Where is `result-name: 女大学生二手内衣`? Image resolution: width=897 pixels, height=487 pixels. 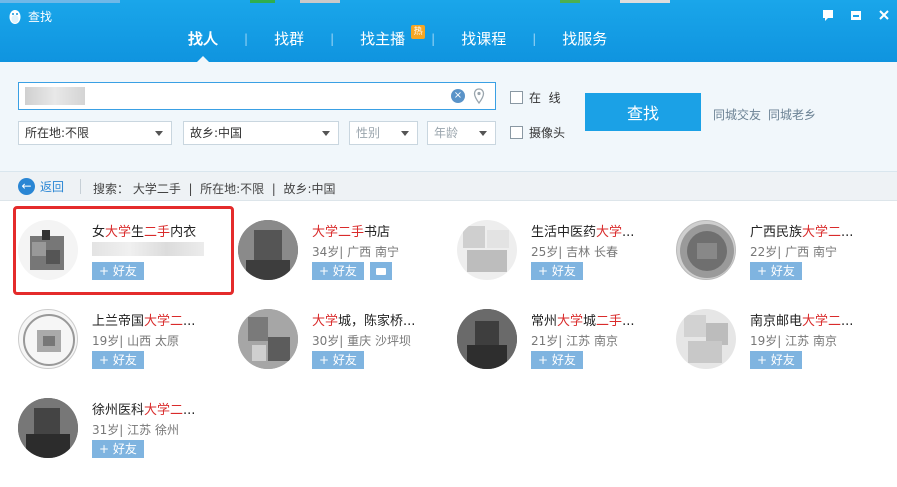
result-name: 女大学生二手内衣 is located at coordinates (144, 230).